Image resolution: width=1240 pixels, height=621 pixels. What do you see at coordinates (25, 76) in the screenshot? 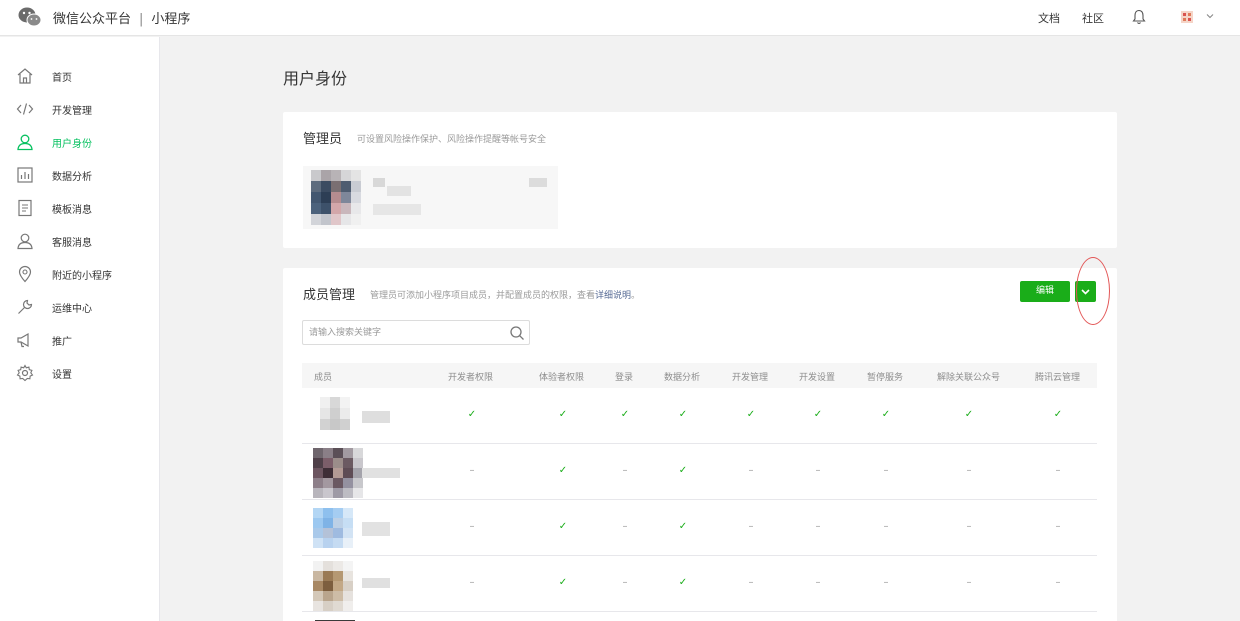
I see `home-icon` at bounding box center [25, 76].